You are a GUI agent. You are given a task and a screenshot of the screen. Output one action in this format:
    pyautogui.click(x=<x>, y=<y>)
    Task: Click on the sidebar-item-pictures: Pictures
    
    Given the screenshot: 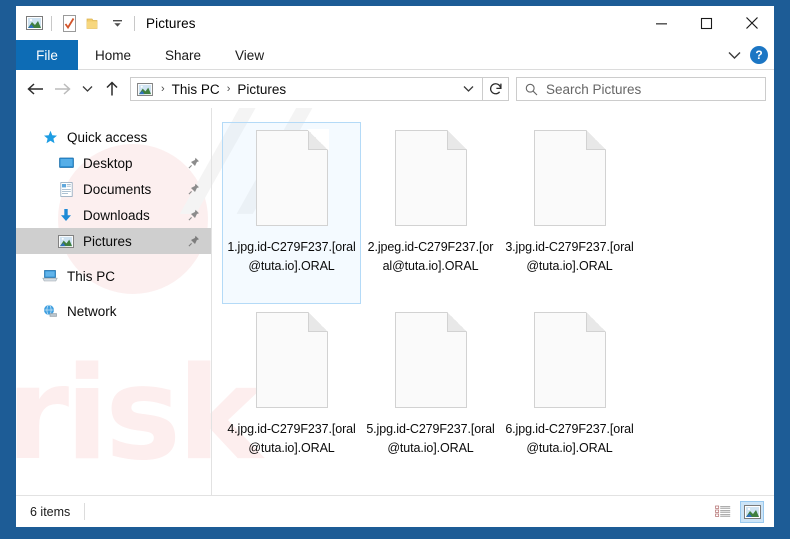 What is the action you would take?
    pyautogui.click(x=113, y=241)
    